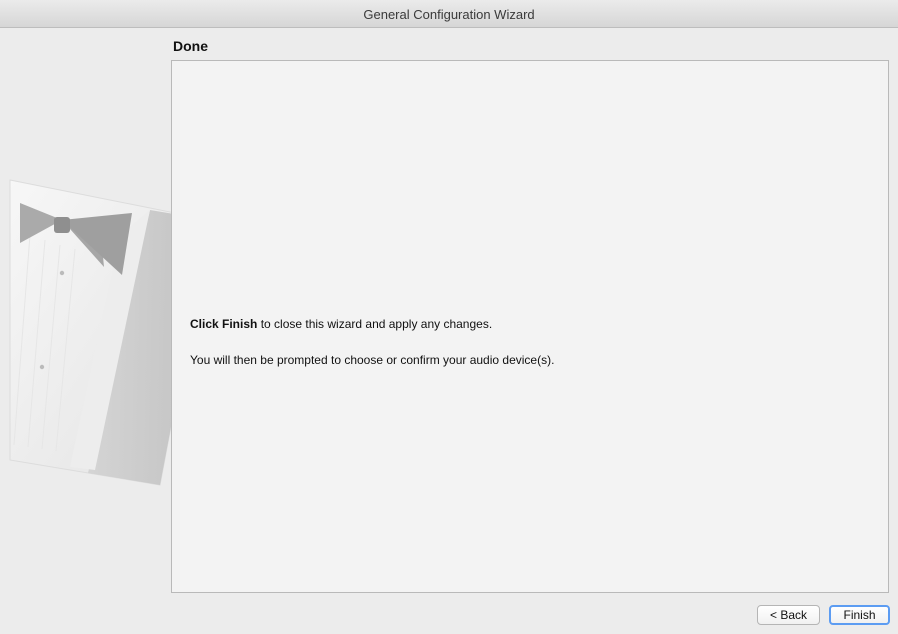  I want to click on page-title: Done, so click(190, 46).